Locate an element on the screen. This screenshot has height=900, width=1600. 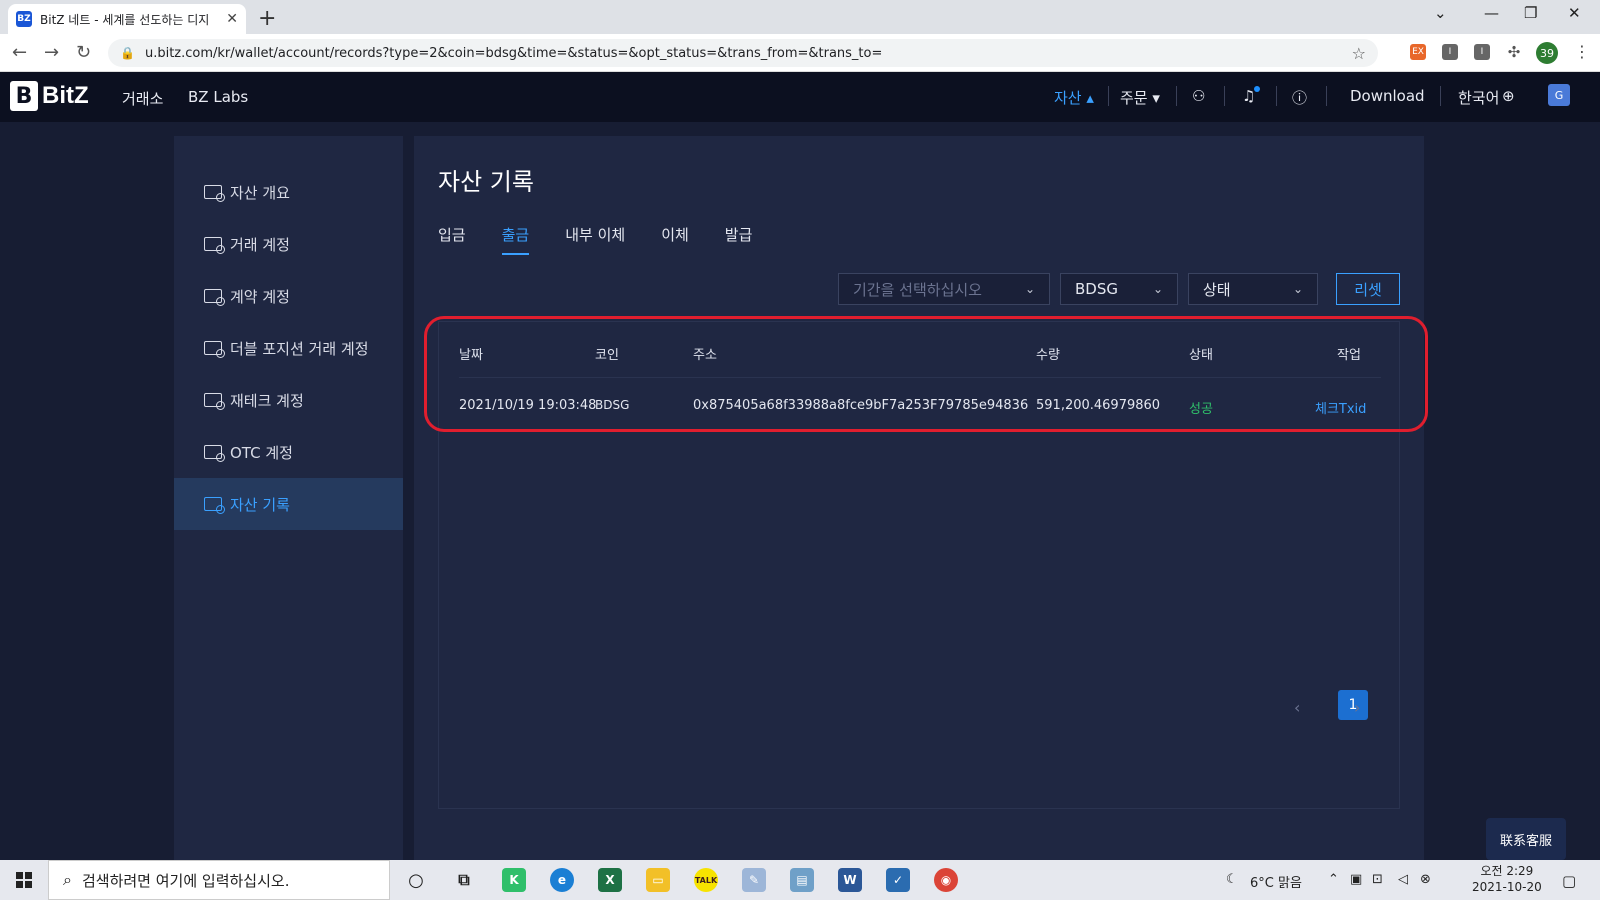
tray-app-icon: ▣ is located at coordinates (1356, 879).